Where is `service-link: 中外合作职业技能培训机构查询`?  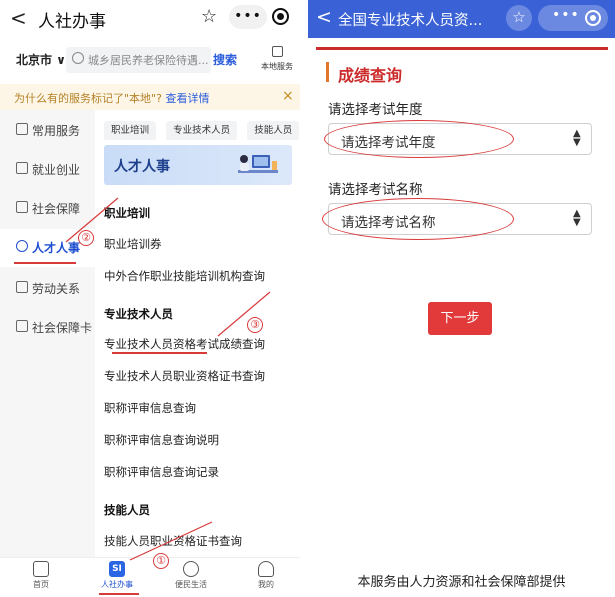 service-link: 中外合作职业技能培训机构查询 is located at coordinates (184, 276).